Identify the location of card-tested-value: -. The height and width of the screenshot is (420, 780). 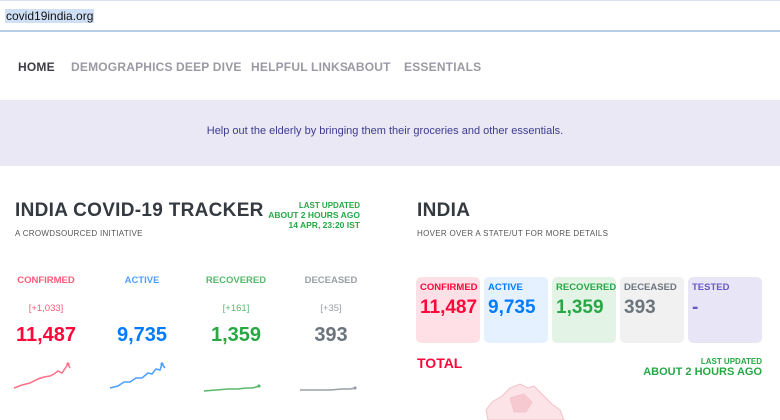
(695, 307).